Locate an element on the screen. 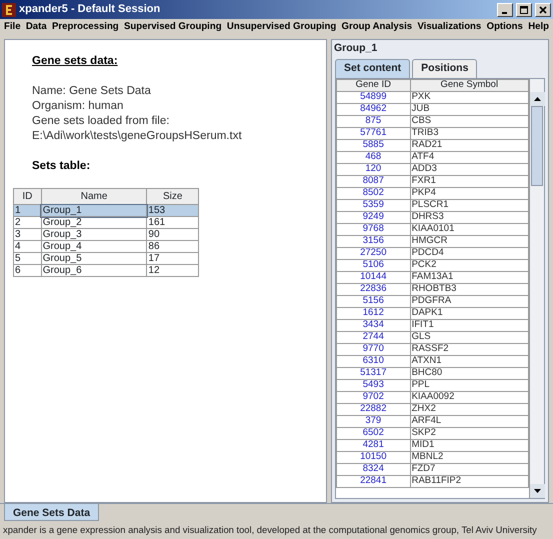 The height and width of the screenshot is (539, 553). gene-id-cell: 5493 is located at coordinates (373, 385).